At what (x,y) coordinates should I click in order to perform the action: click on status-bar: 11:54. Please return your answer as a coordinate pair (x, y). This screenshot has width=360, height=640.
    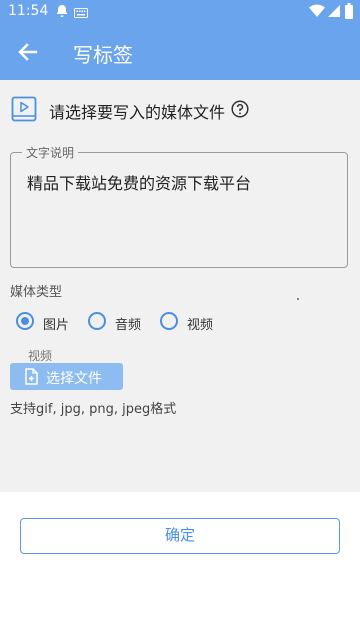
    Looking at the image, I should click on (180, 12).